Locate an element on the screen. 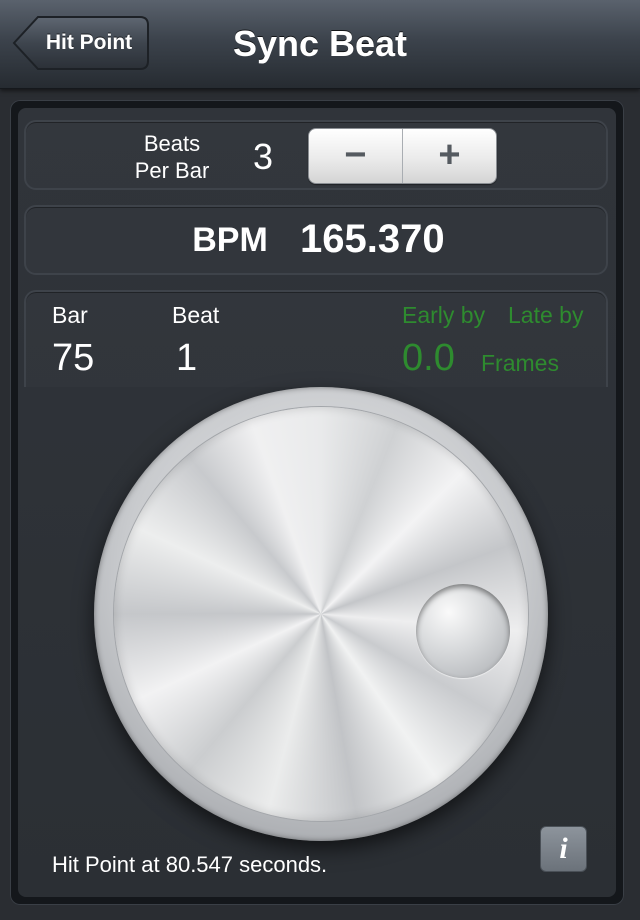  hit-point-status: Hit Point at 80.547 seconds. is located at coordinates (190, 864).